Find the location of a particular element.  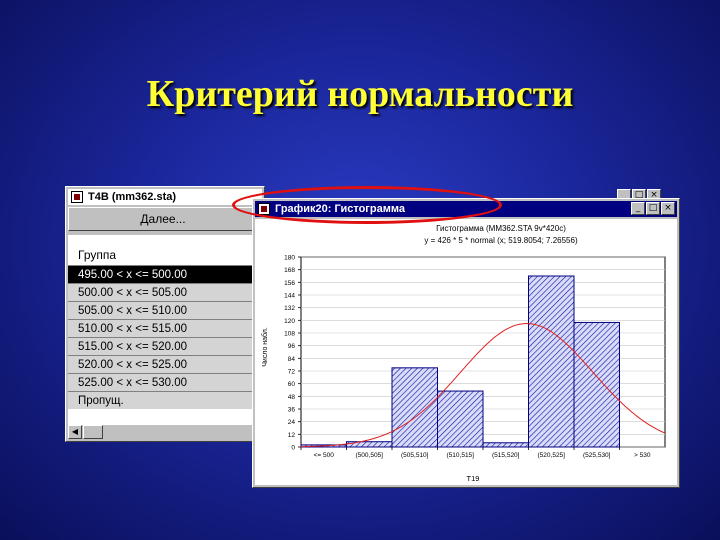

scroll-left-icon: ◀ is located at coordinates (75, 432).